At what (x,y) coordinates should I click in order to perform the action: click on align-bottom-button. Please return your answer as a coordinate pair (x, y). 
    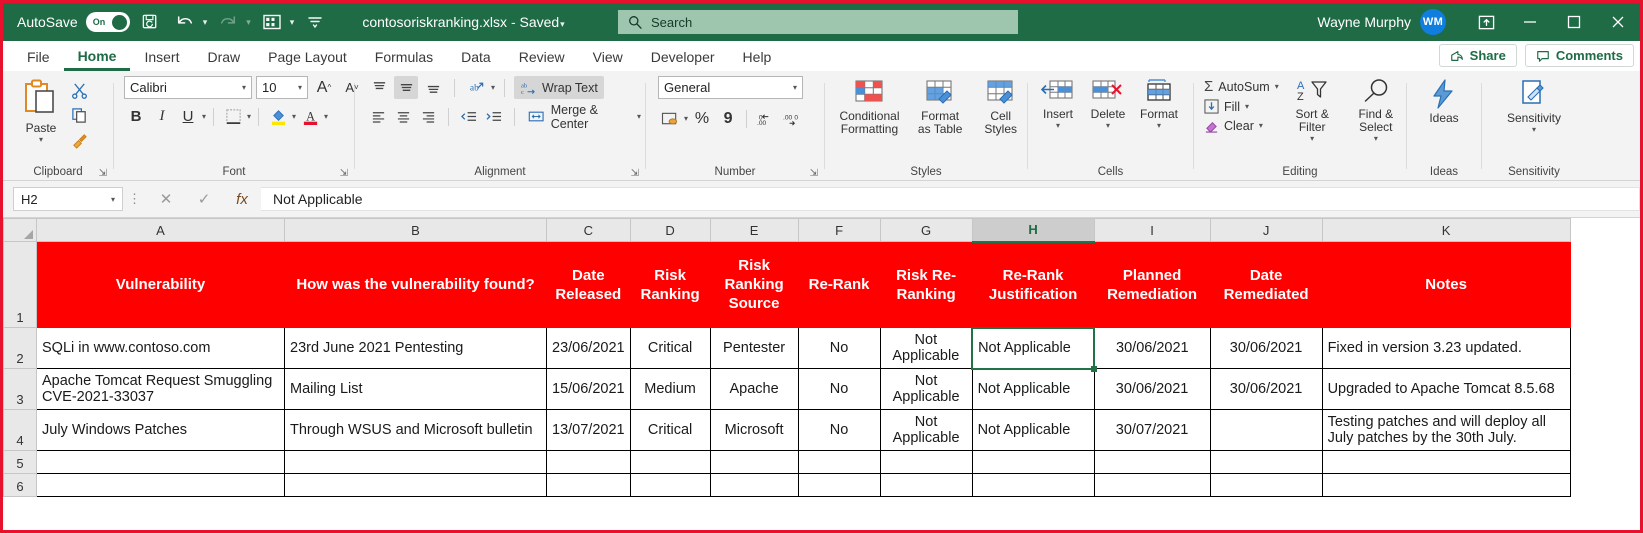
    Looking at the image, I should click on (433, 87).